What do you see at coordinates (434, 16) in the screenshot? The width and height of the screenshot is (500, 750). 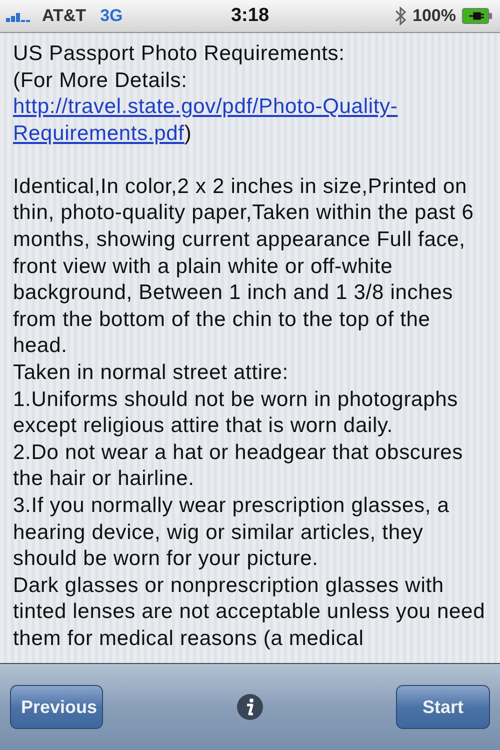 I see `battery-percent: 100%` at bounding box center [434, 16].